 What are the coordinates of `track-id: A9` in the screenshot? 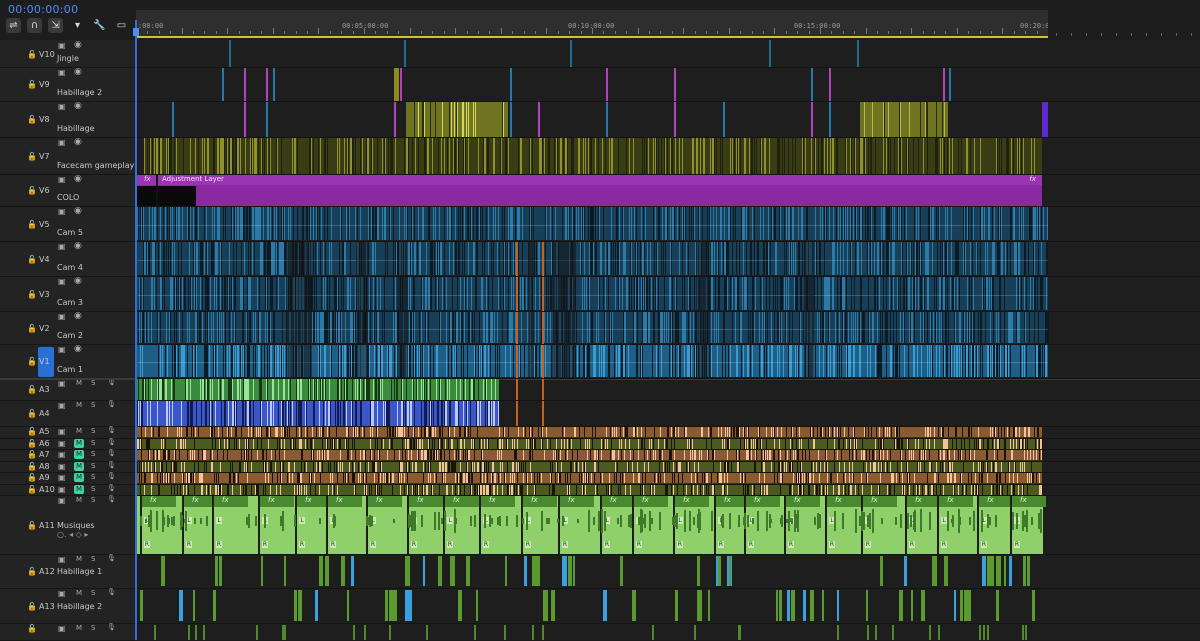 It's located at (44, 477).